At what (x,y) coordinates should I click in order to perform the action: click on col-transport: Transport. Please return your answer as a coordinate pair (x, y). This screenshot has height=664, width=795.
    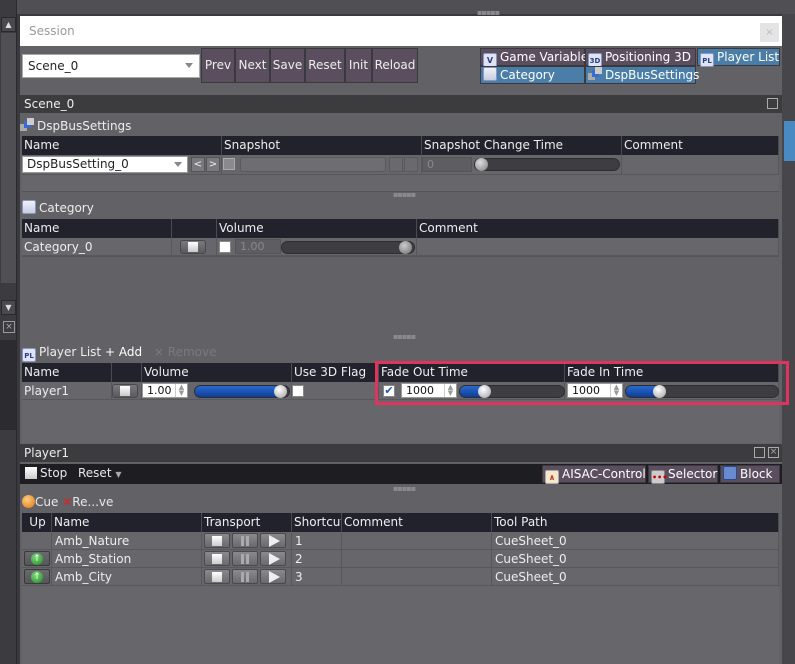
    Looking at the image, I should click on (247, 522).